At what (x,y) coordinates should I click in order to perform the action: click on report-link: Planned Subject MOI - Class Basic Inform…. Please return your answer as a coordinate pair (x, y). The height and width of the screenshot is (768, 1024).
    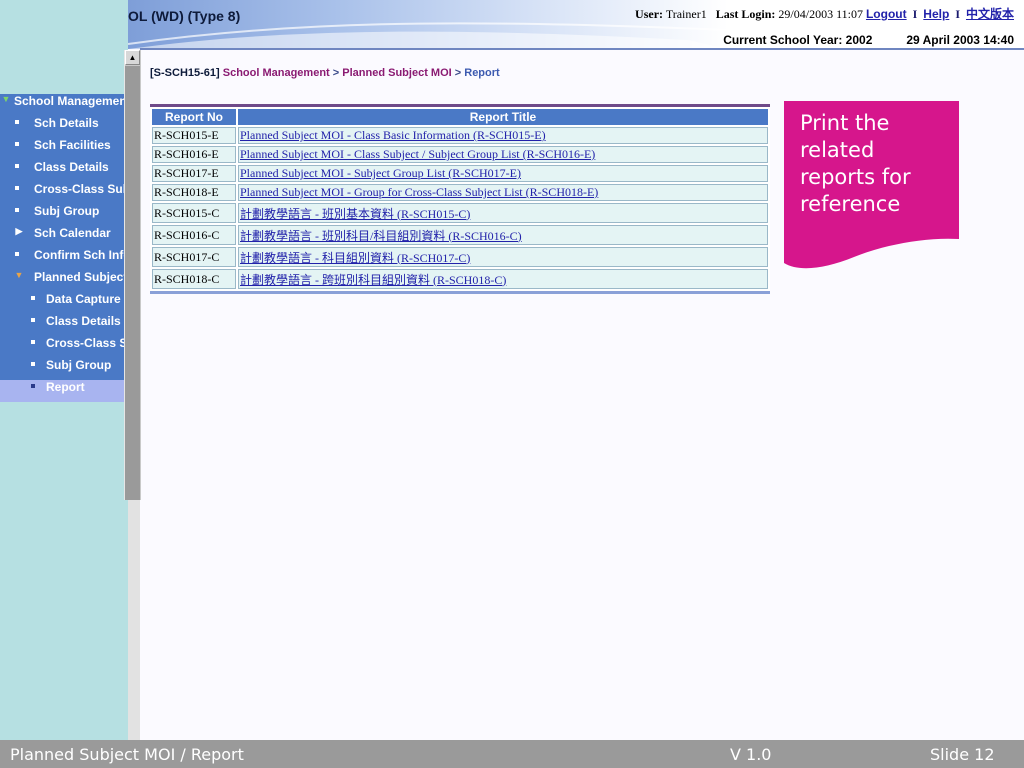
    Looking at the image, I should click on (393, 135).